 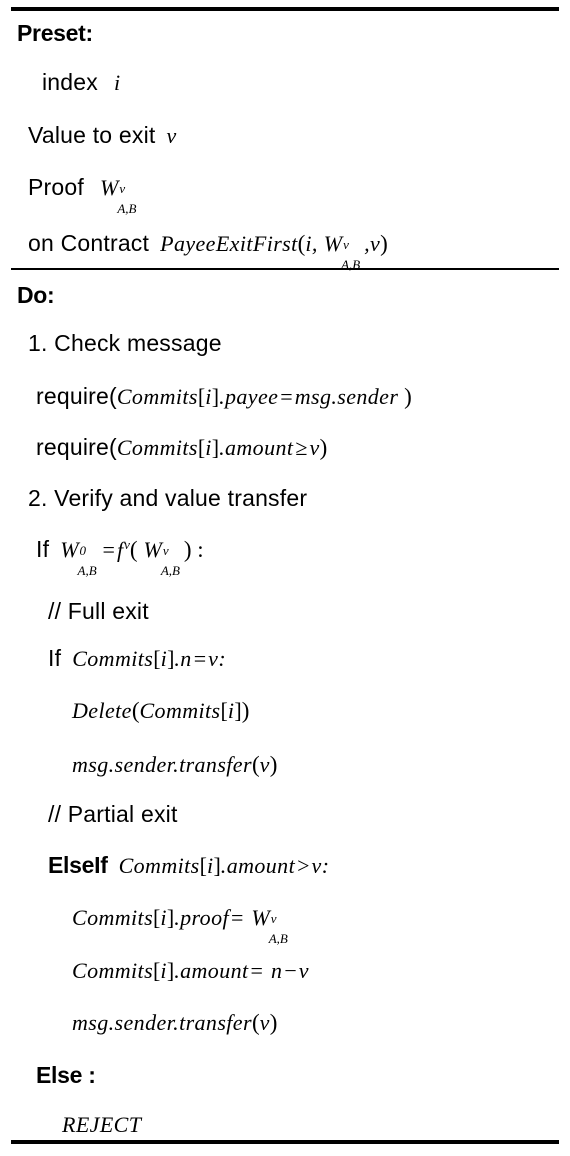 I want to click on set-proof-line: Commits[i].proof= Wv A,B, so click(x=285, y=925).